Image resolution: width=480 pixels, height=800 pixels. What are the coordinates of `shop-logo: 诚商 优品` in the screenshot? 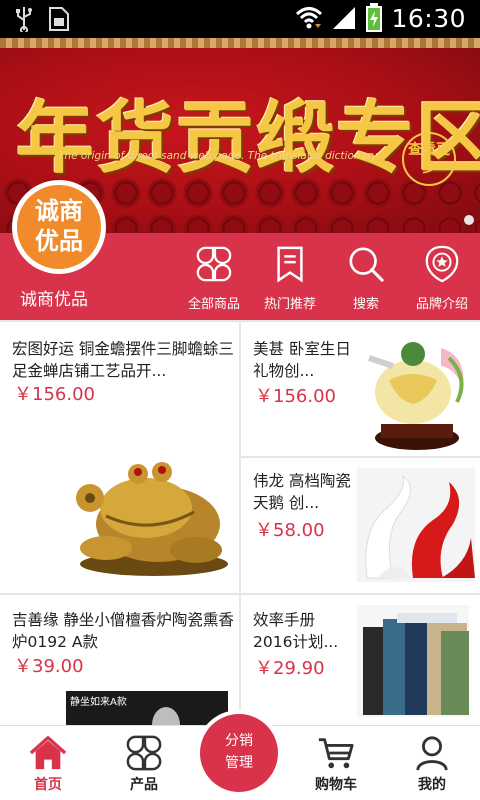 It's located at (59, 227).